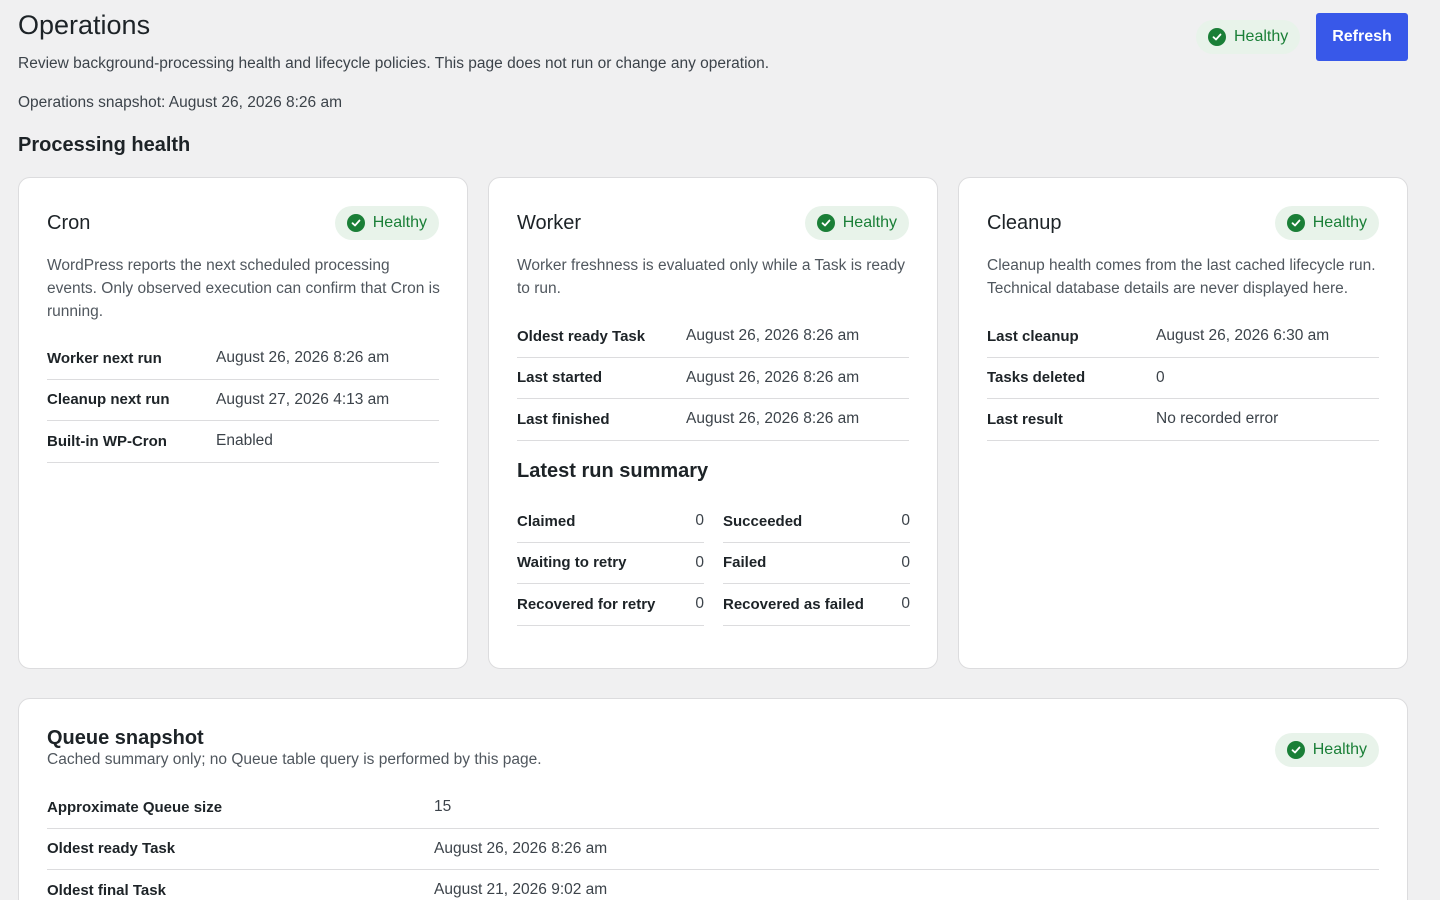  Describe the element at coordinates (104, 145) in the screenshot. I see `section-title: Processing health` at that location.